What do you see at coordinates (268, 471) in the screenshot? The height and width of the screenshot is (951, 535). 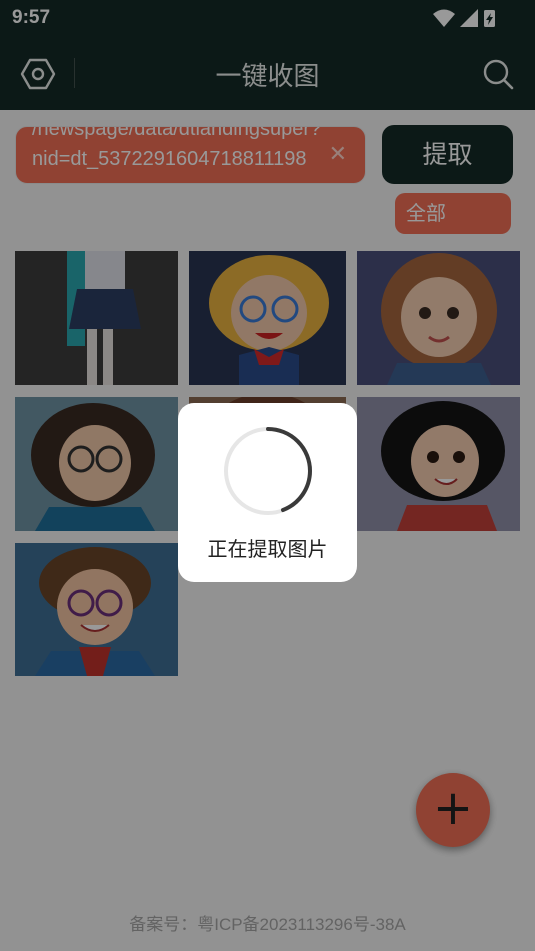 I see `loading-spinner-icon` at bounding box center [268, 471].